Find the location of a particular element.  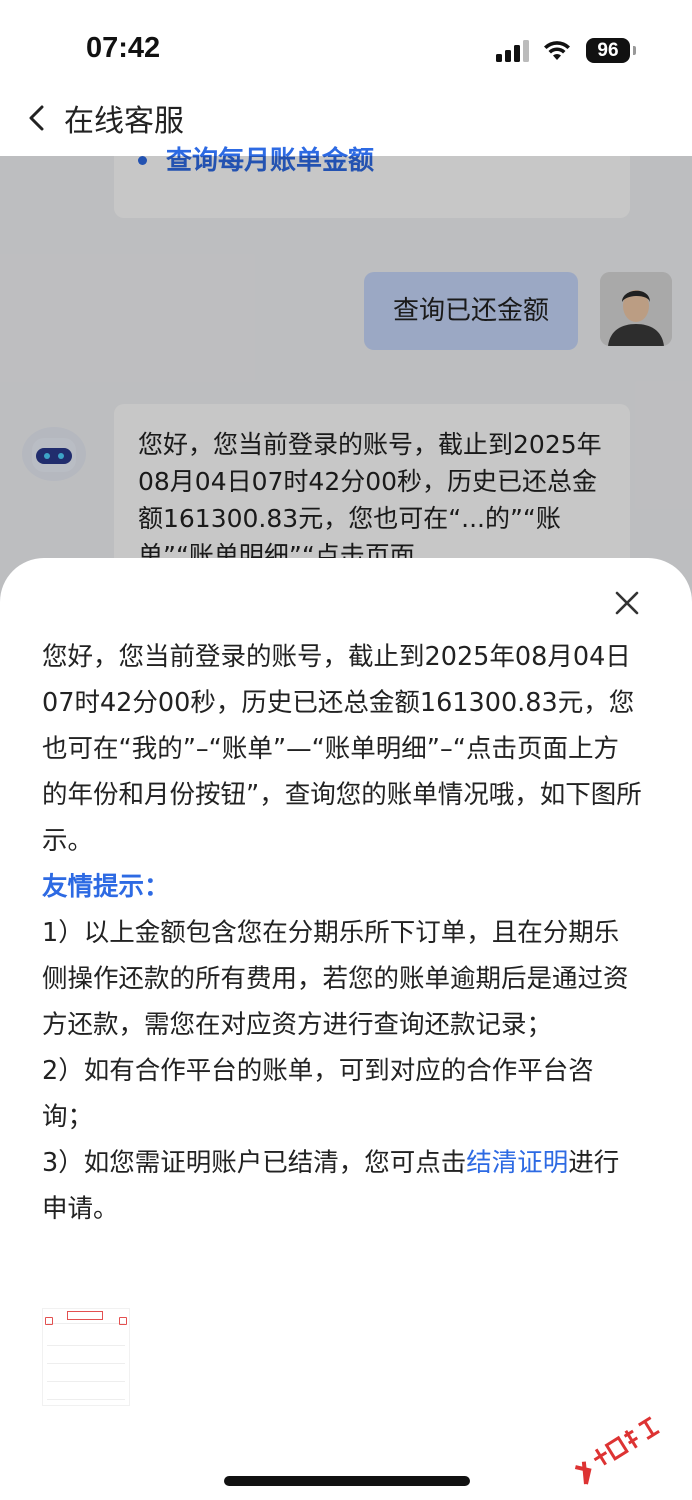

battery-icon: 96 is located at coordinates (611, 50).